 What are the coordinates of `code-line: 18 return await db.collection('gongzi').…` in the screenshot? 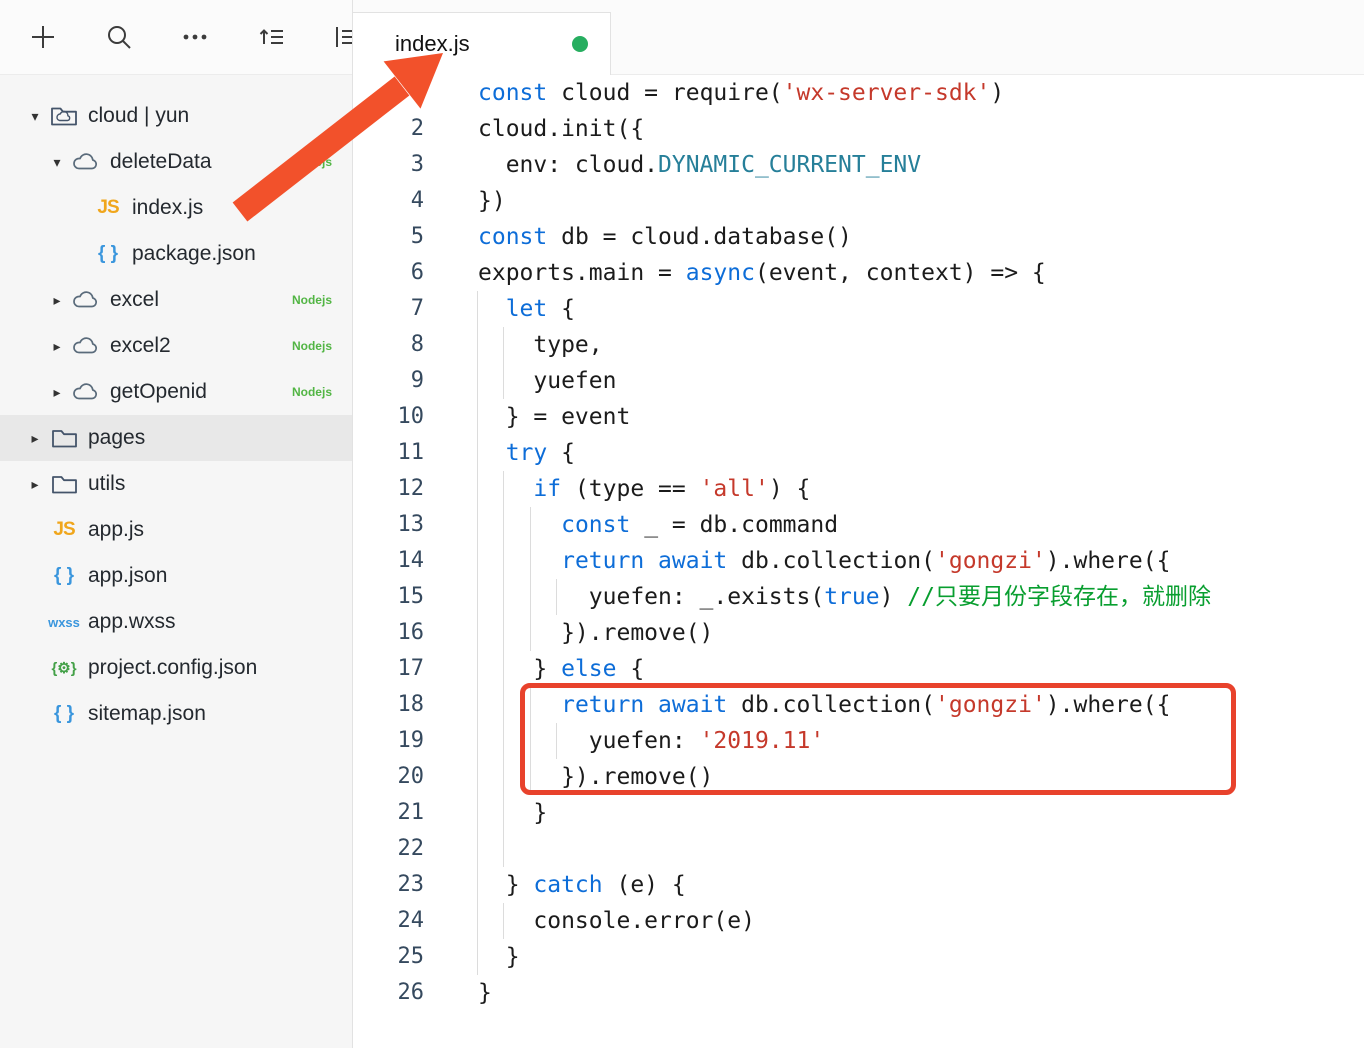 It's located at (858, 705).